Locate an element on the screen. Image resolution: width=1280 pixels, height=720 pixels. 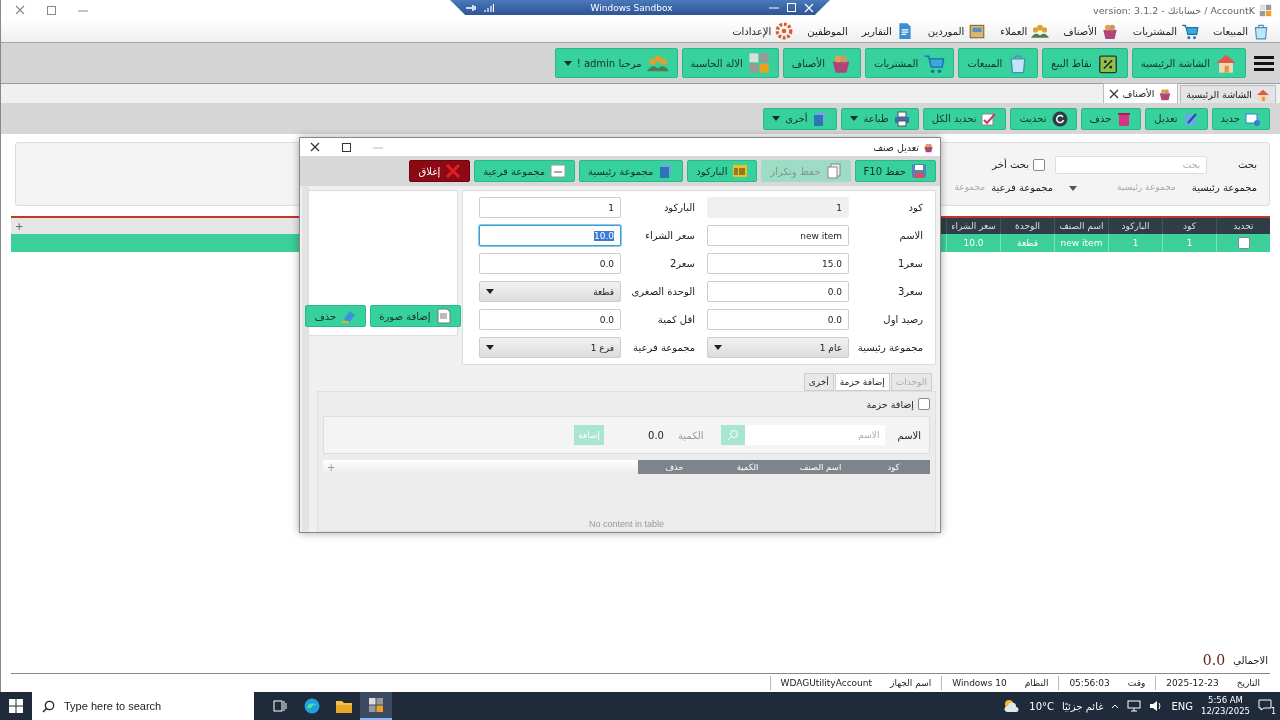
search-label: بحث is located at coordinates (1246, 164).